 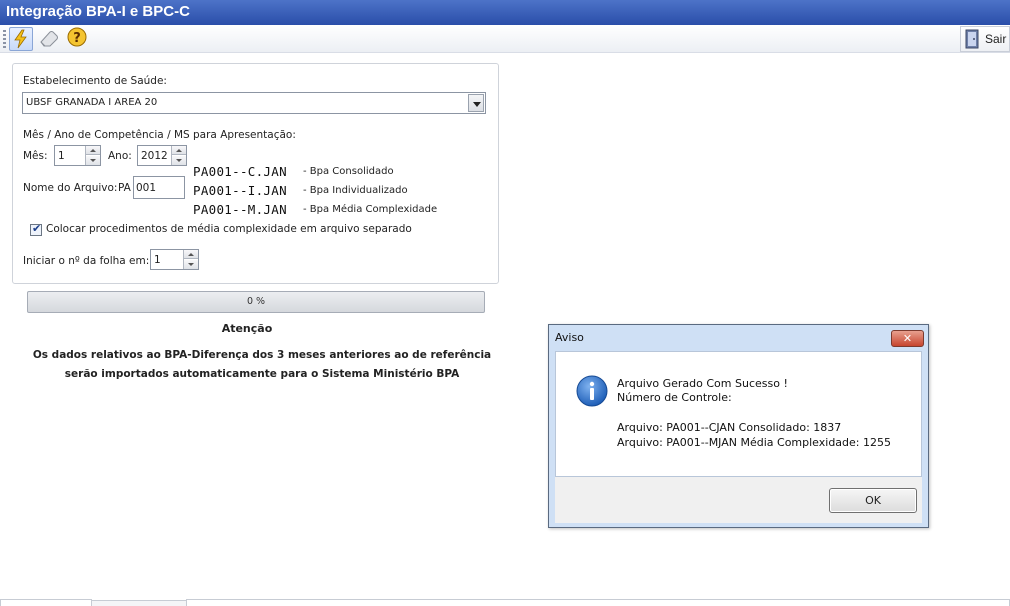 I want to click on month-label: Mês:, so click(x=35, y=156).